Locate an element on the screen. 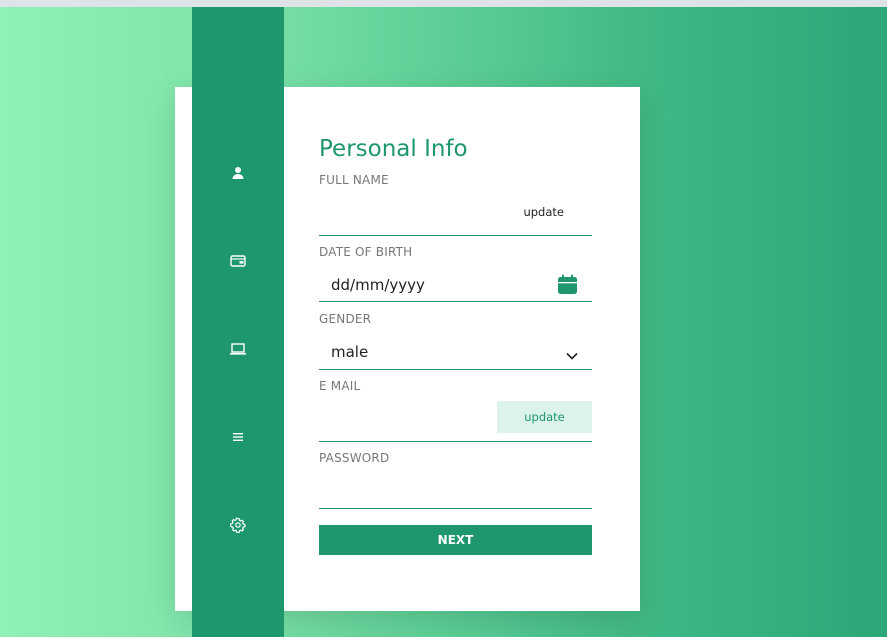 This screenshot has height=637, width=887. sidebar-item-profile is located at coordinates (238, 173).